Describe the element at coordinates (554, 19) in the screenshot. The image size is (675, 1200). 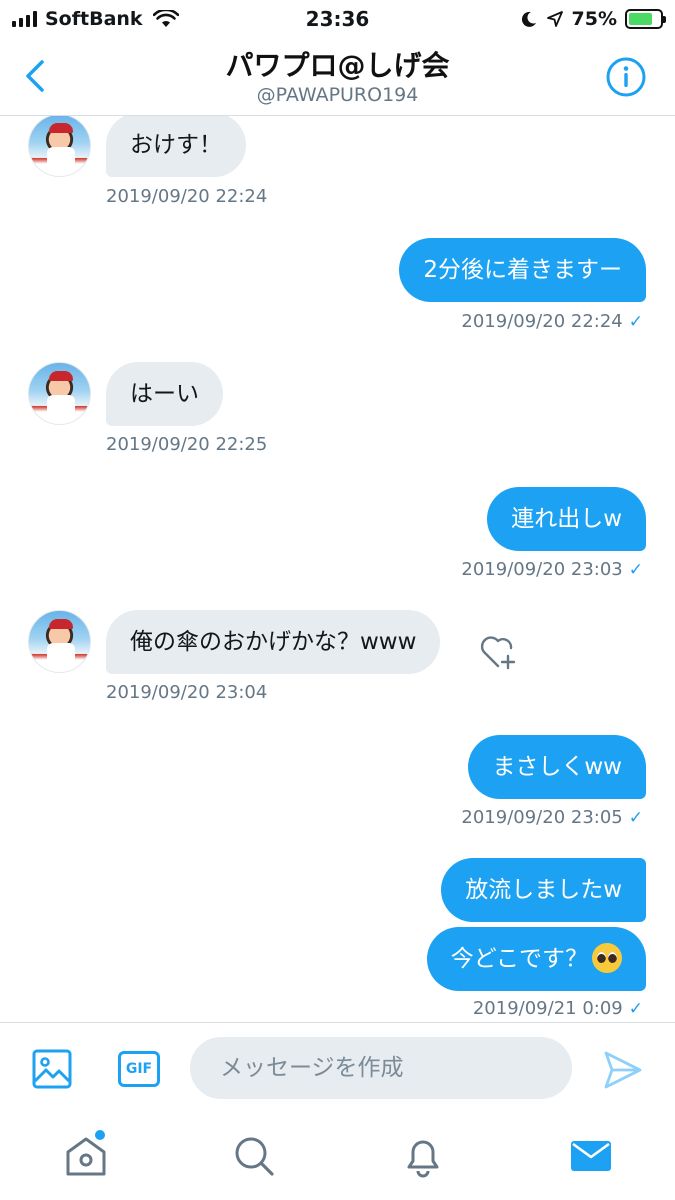
I see `location-arrow-icon` at that location.